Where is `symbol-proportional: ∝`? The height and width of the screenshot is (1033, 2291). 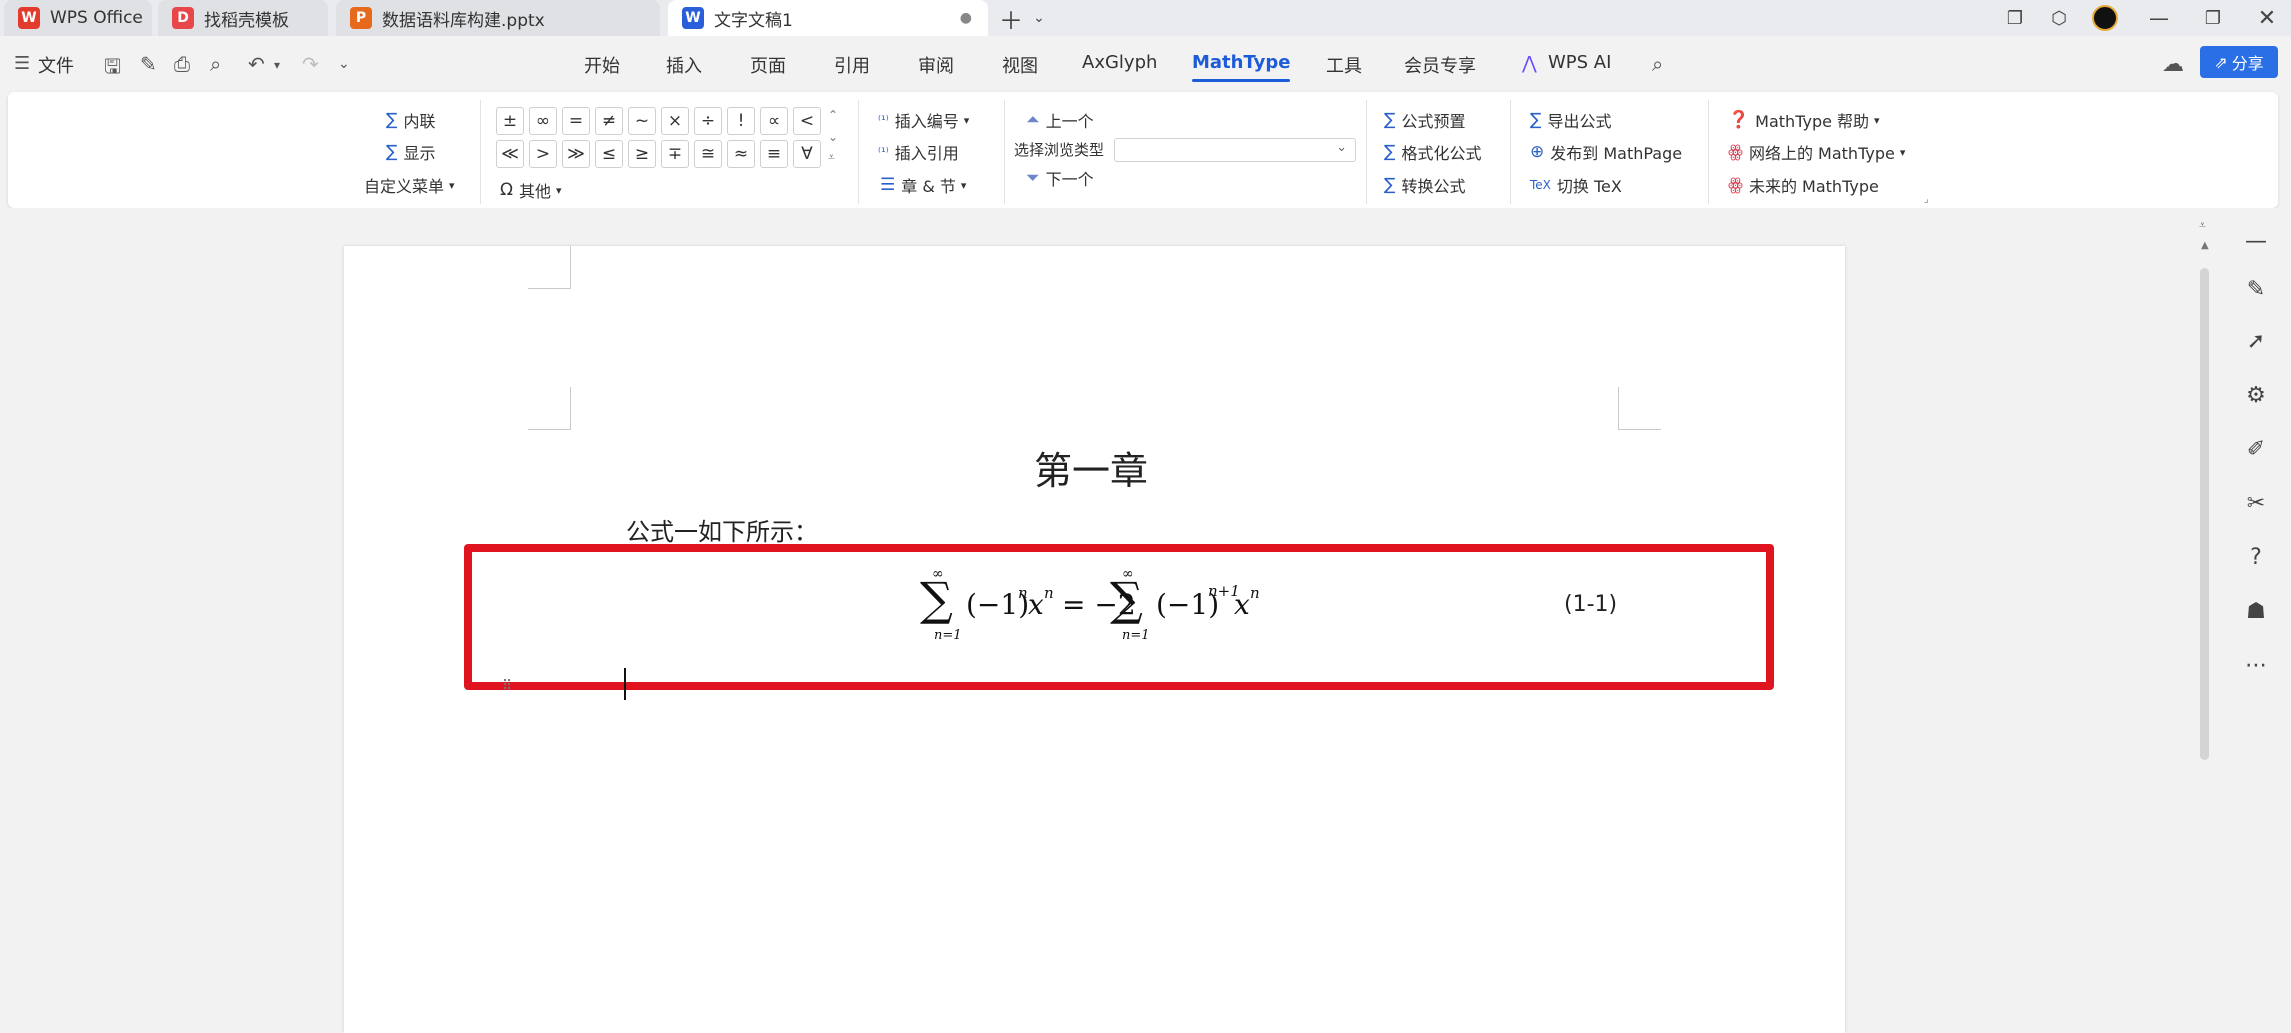 symbol-proportional: ∝ is located at coordinates (774, 121).